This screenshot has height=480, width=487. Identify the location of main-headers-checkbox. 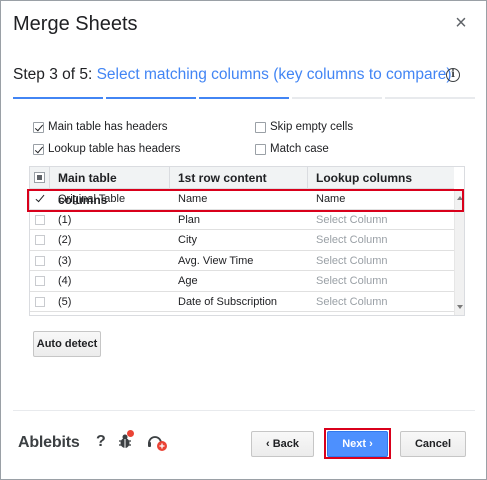
(38, 127).